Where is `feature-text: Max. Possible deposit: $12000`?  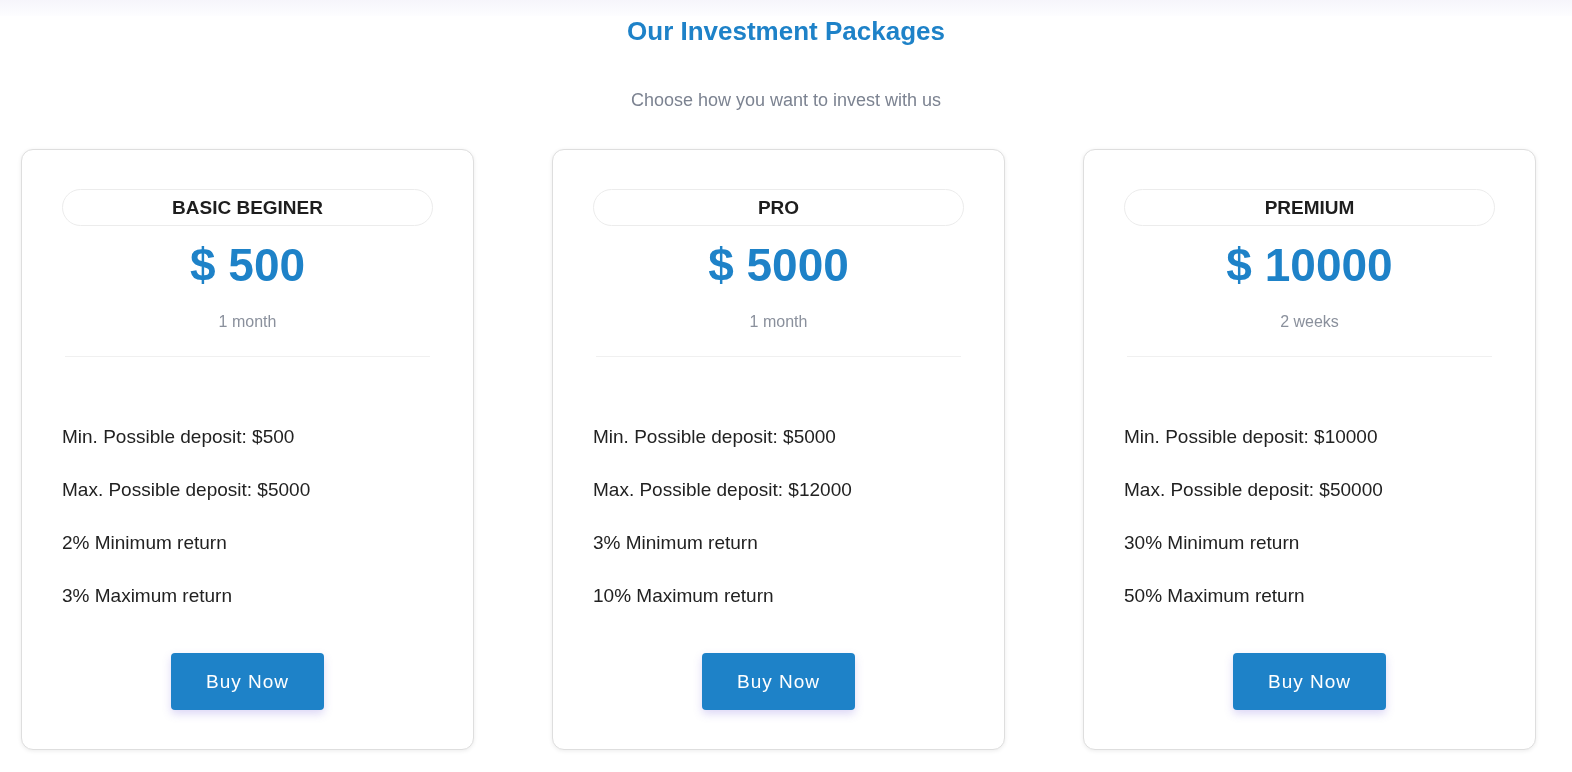
feature-text: Max. Possible deposit: $12000 is located at coordinates (722, 490).